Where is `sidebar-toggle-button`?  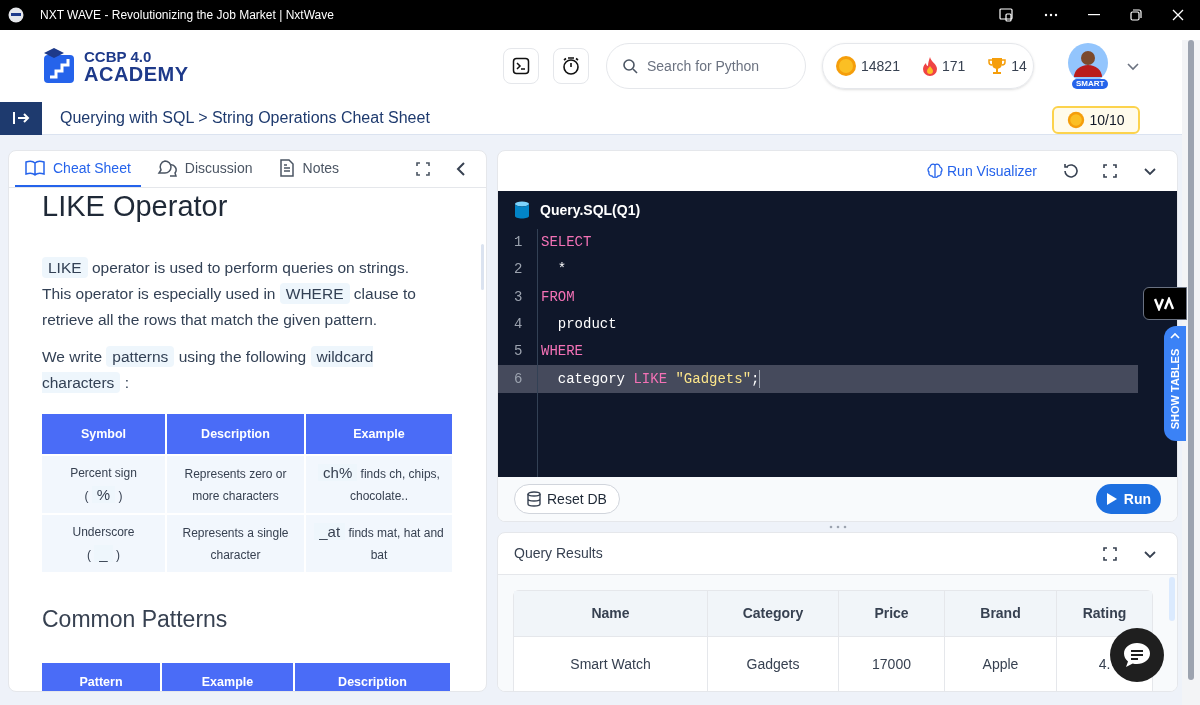 sidebar-toggle-button is located at coordinates (21, 118).